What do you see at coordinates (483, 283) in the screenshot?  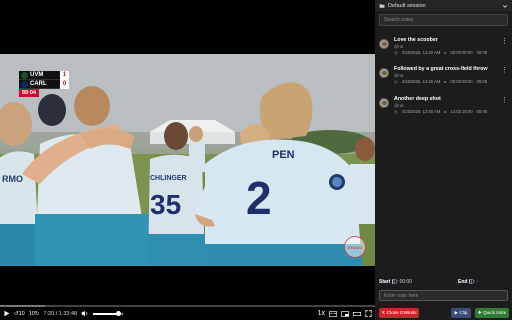 I see `end-mark: End (]): -` at bounding box center [483, 283].